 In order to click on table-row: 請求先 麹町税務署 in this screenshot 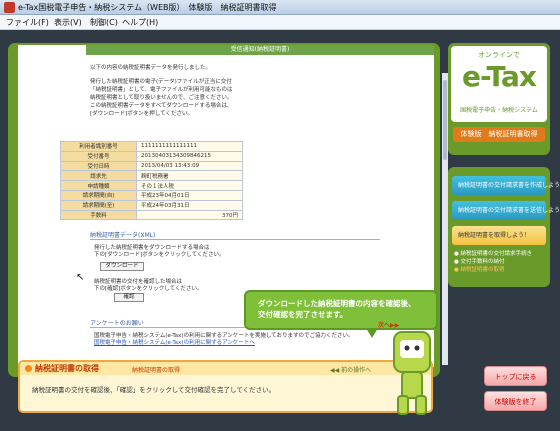, I will do `click(151, 176)`.